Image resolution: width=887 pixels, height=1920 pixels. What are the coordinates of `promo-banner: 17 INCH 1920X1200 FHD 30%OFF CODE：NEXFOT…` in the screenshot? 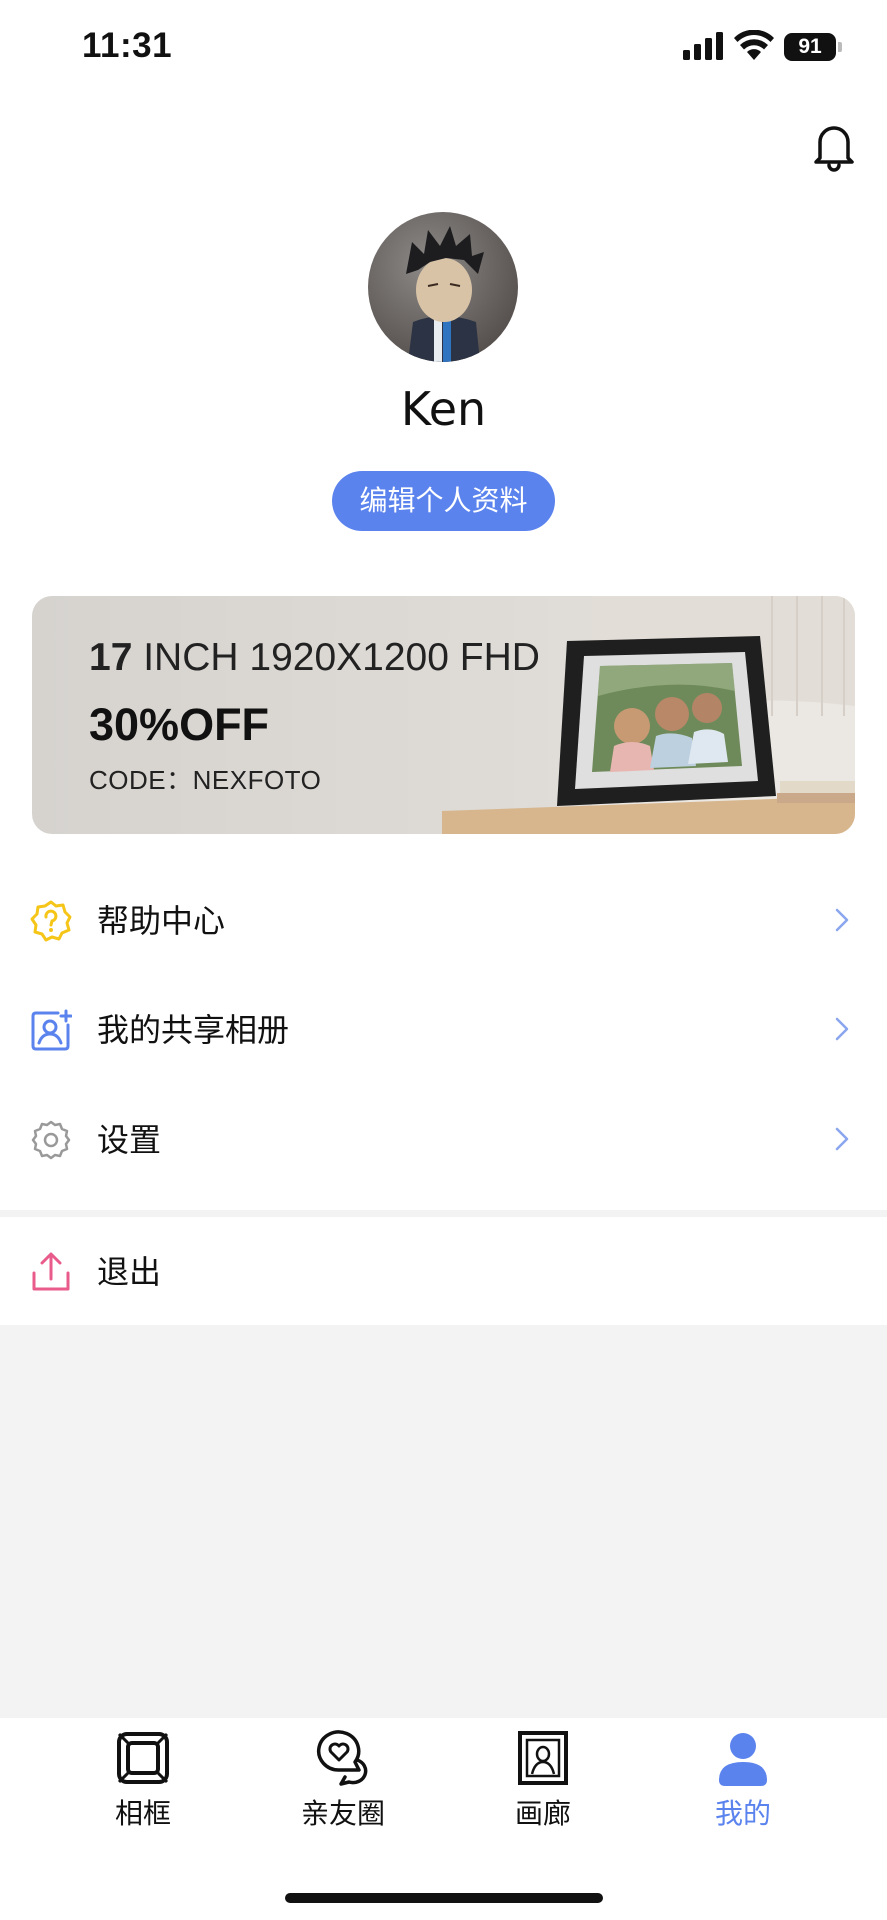 It's located at (443, 715).